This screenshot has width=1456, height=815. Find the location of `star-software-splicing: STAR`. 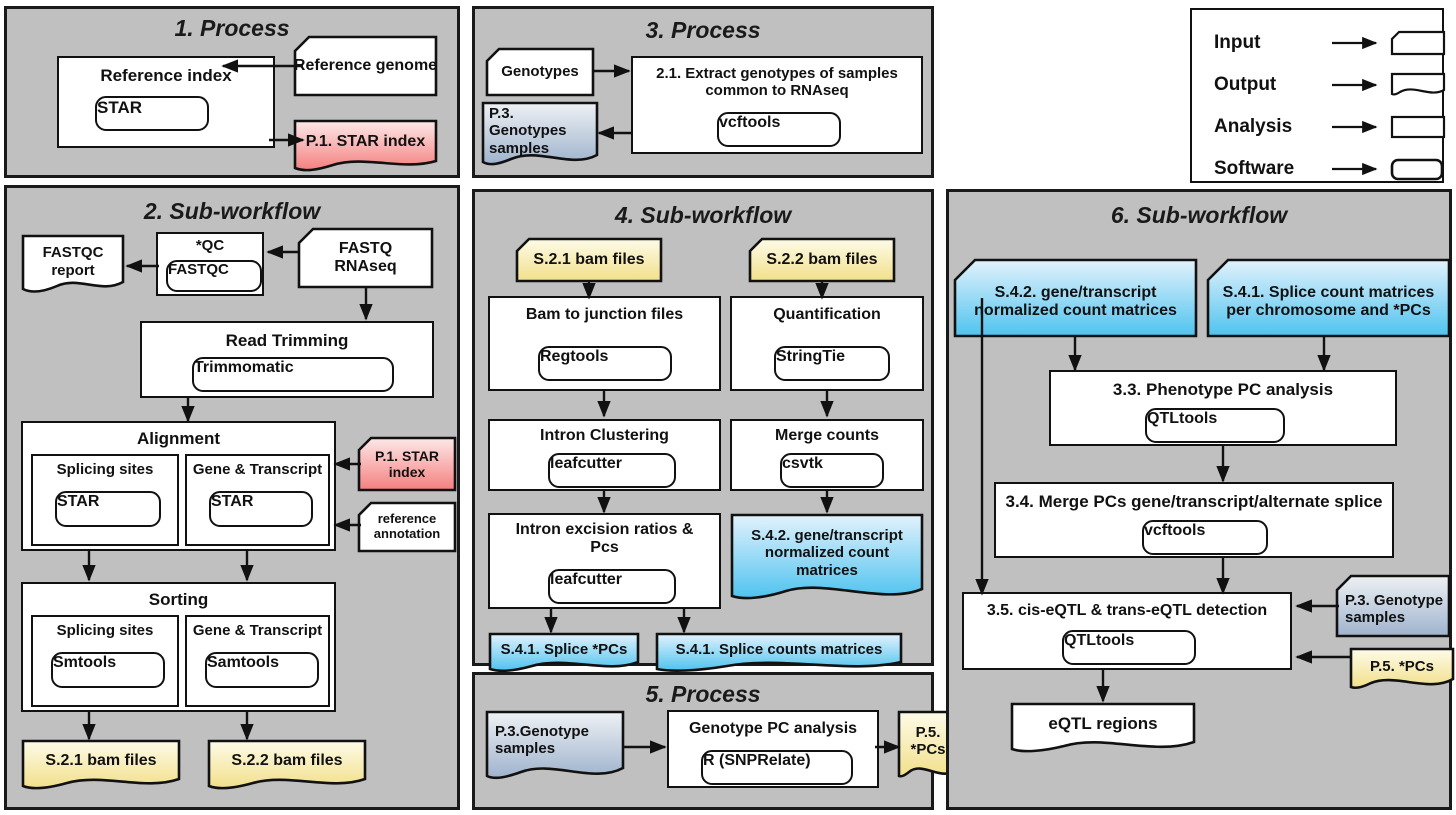

star-software-splicing: STAR is located at coordinates (108, 509).